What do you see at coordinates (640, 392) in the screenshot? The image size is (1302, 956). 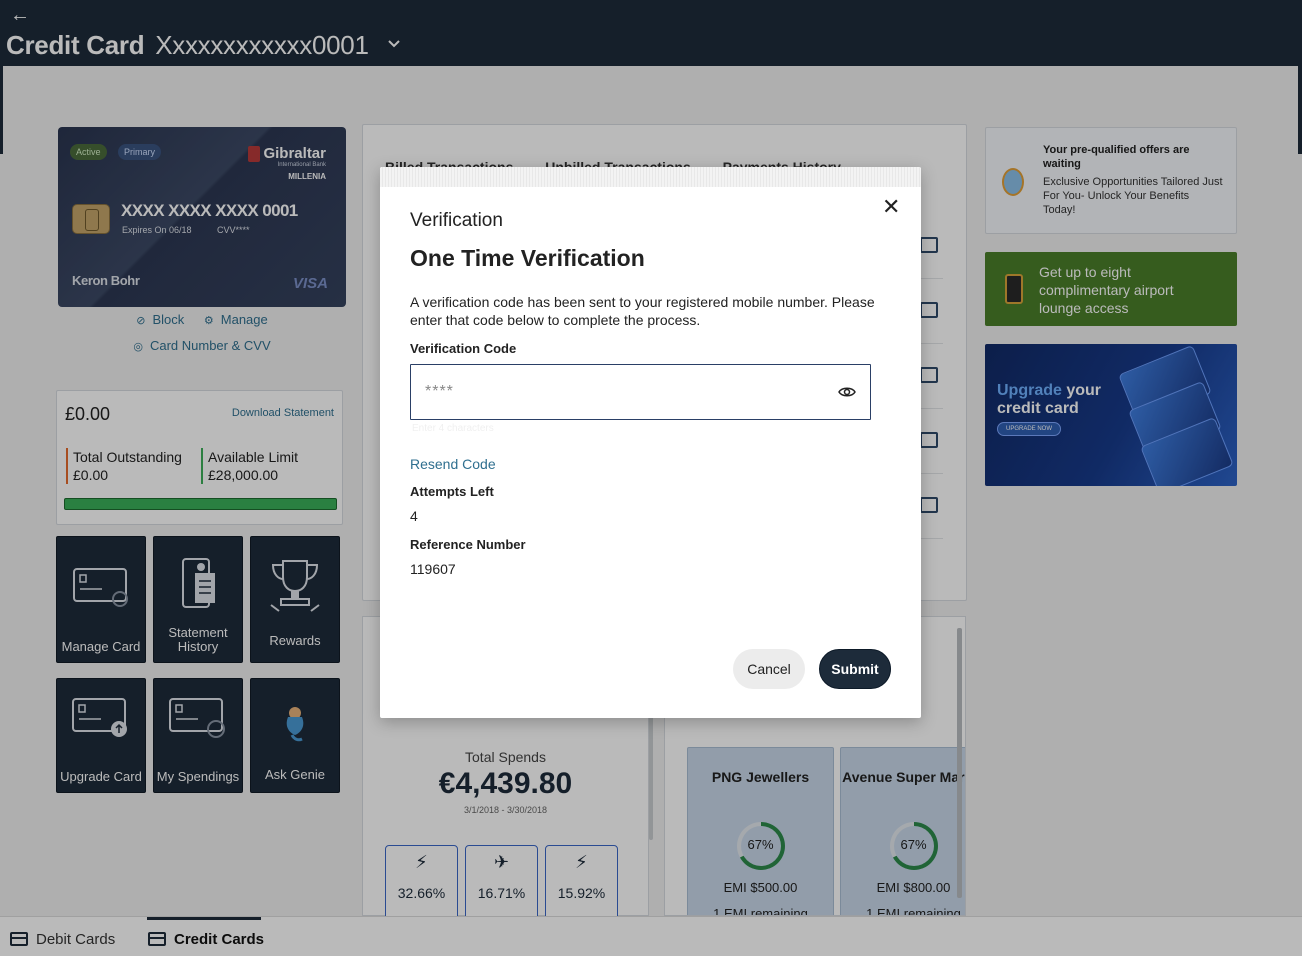 I see `verification-code-input` at bounding box center [640, 392].